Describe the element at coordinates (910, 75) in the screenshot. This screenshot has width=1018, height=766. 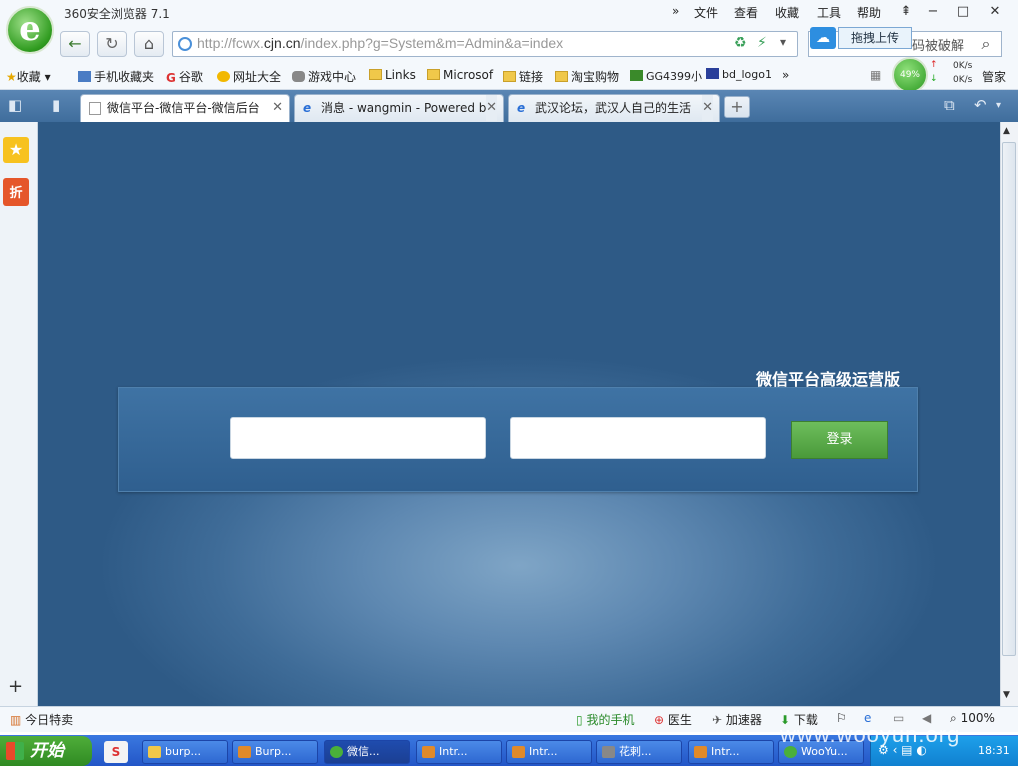
I see `speed-ball: 49%` at that location.